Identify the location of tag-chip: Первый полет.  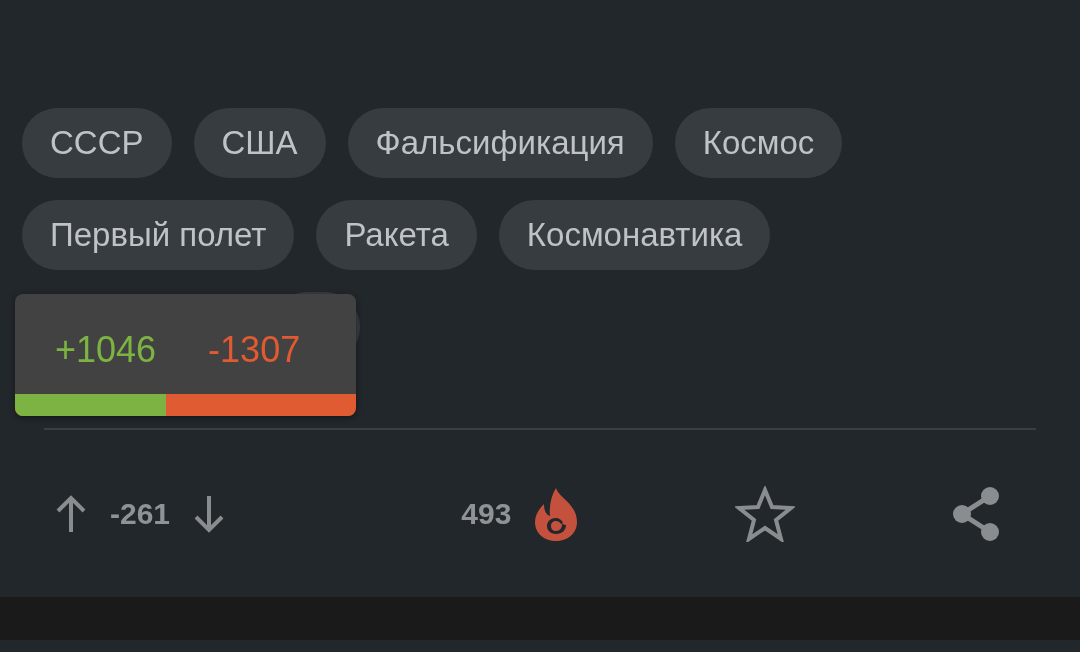
(158, 235).